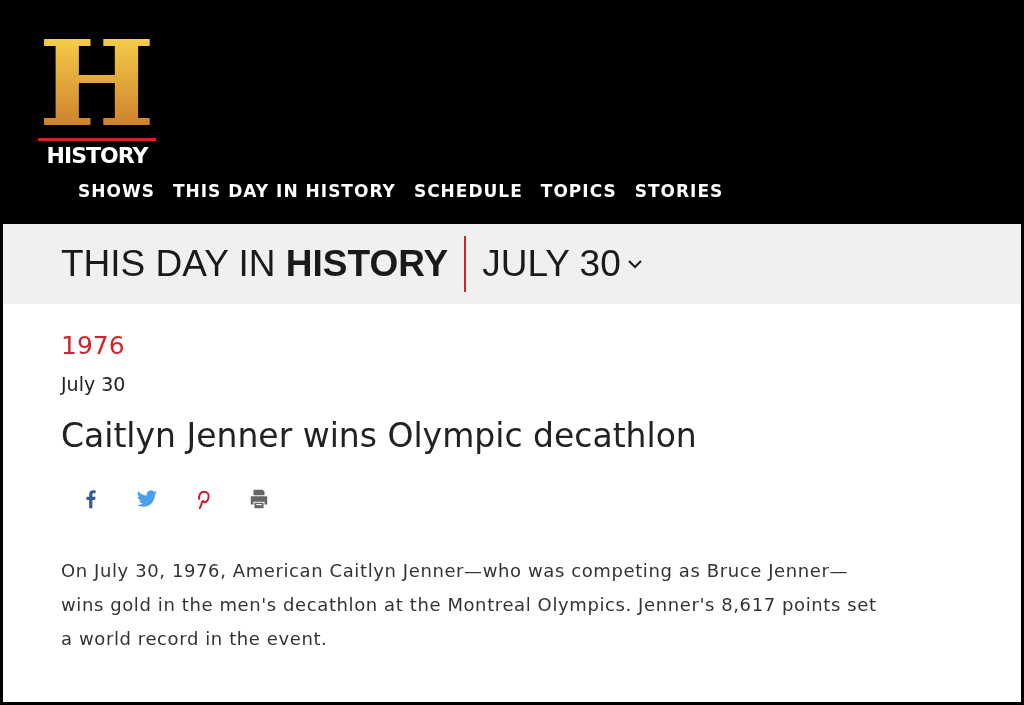  Describe the element at coordinates (468, 191) in the screenshot. I see `nav-link: SCHEDULE` at that location.